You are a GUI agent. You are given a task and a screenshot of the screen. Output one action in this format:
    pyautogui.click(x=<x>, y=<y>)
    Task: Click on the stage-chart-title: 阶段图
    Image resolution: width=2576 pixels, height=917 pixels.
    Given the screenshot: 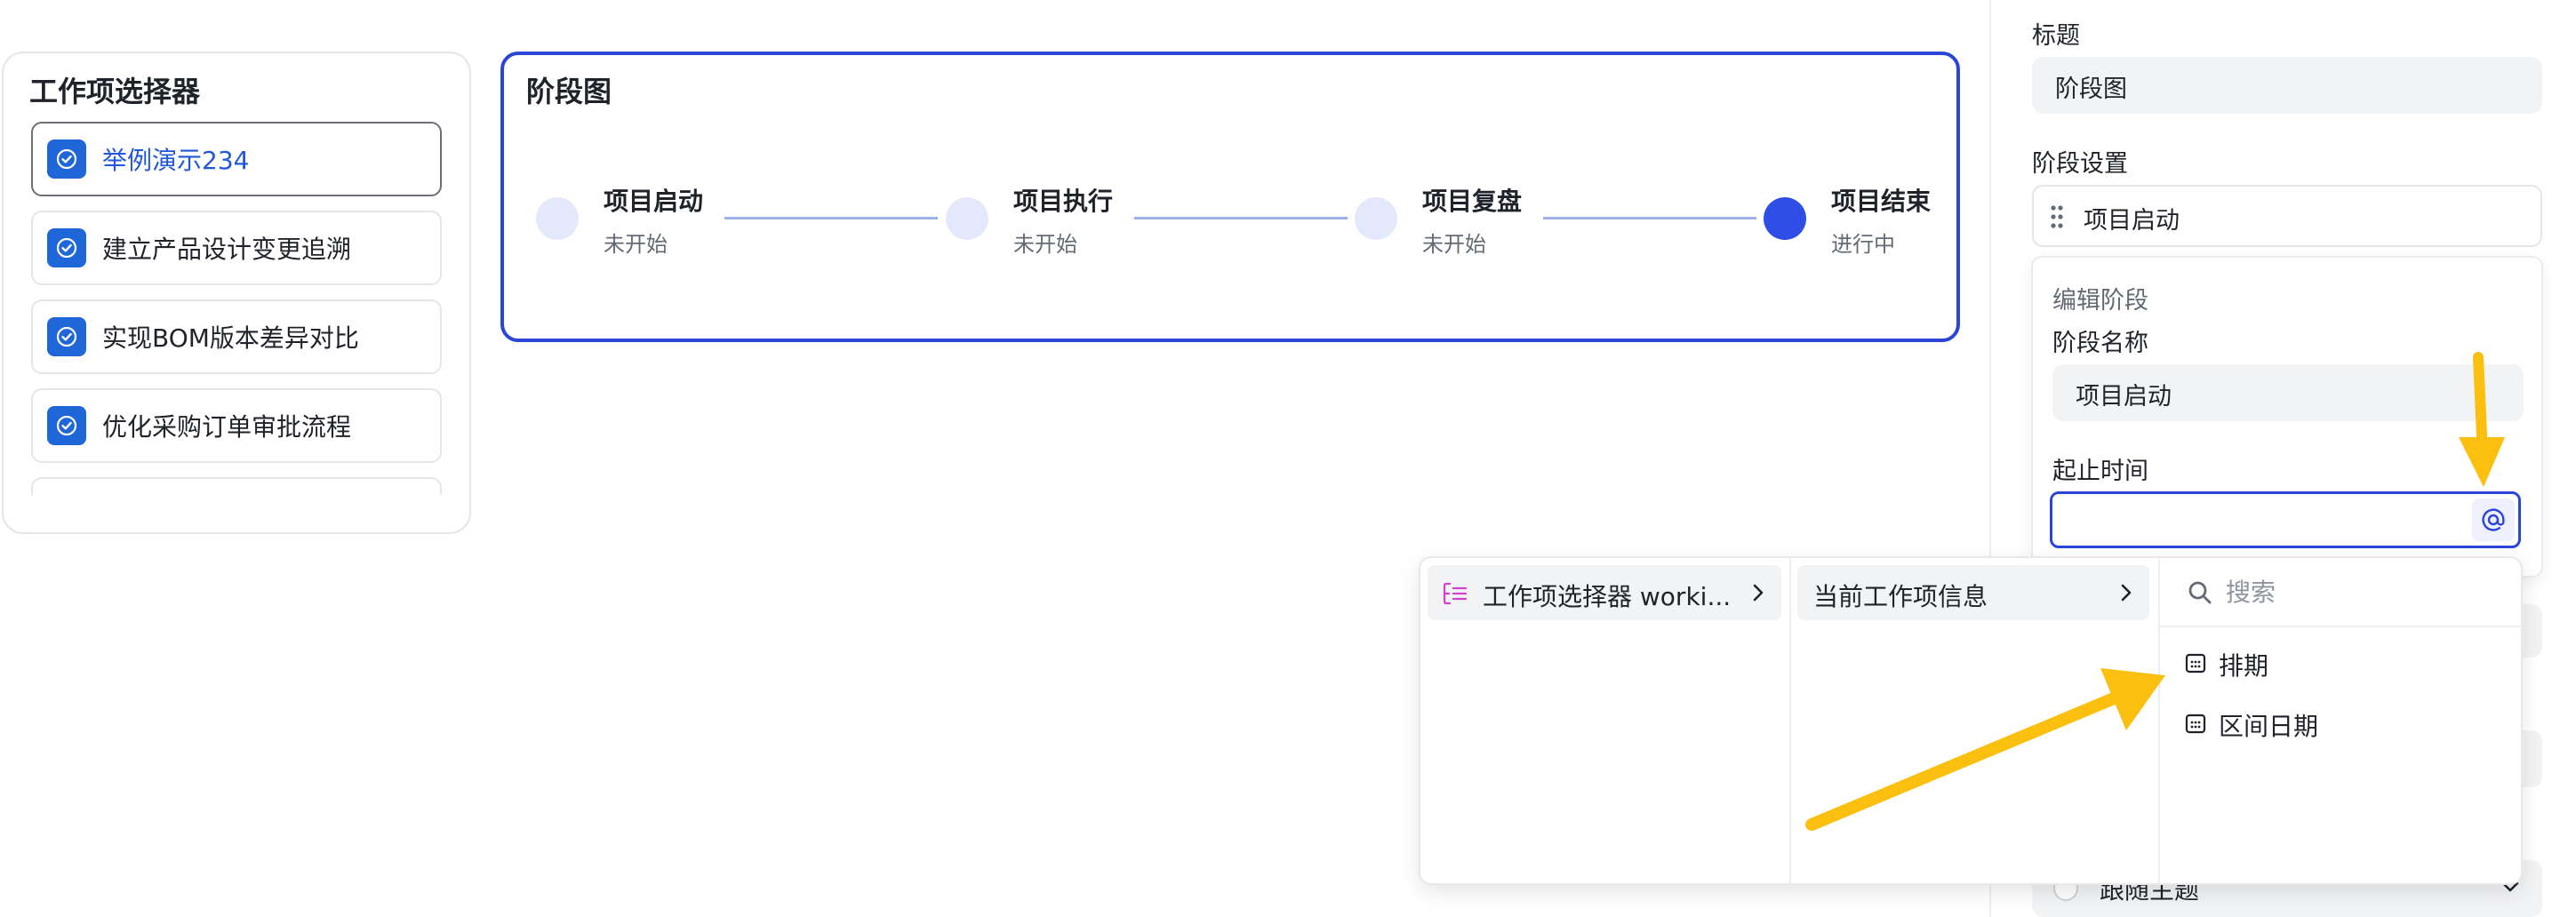 What is the action you would take?
    pyautogui.click(x=569, y=91)
    